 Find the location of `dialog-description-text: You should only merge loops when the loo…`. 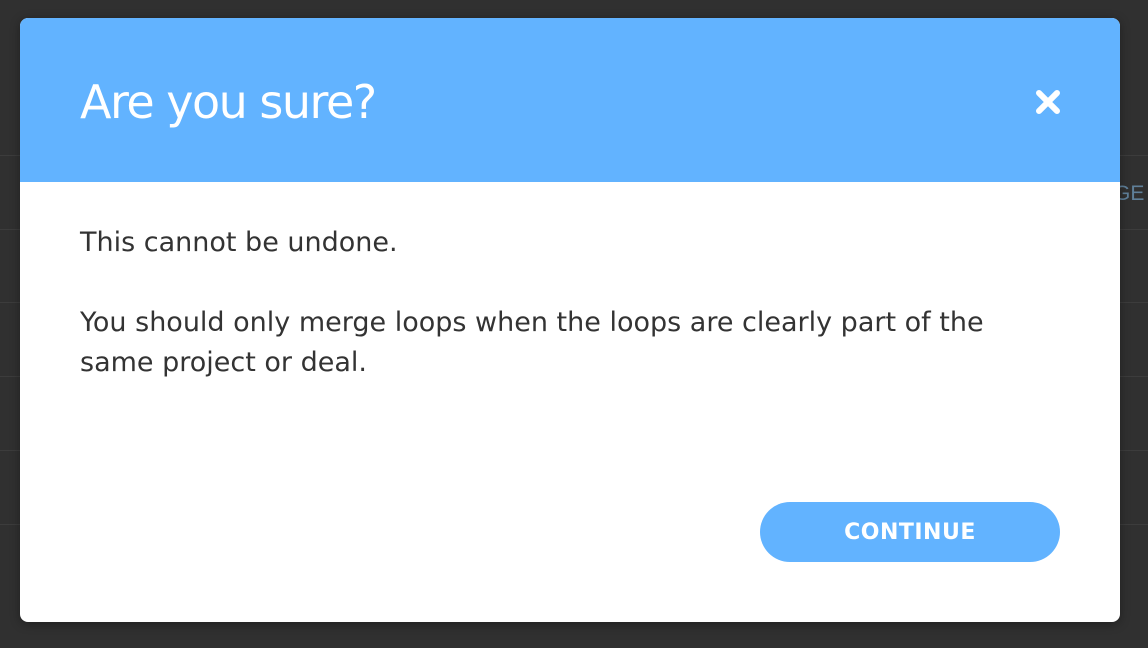

dialog-description-text: You should only merge loops when the loo… is located at coordinates (532, 342).